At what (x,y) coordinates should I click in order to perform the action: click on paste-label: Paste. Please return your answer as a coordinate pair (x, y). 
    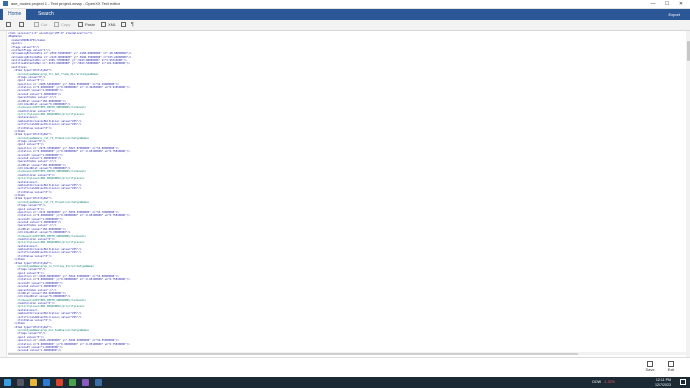
    Looking at the image, I should click on (90, 24).